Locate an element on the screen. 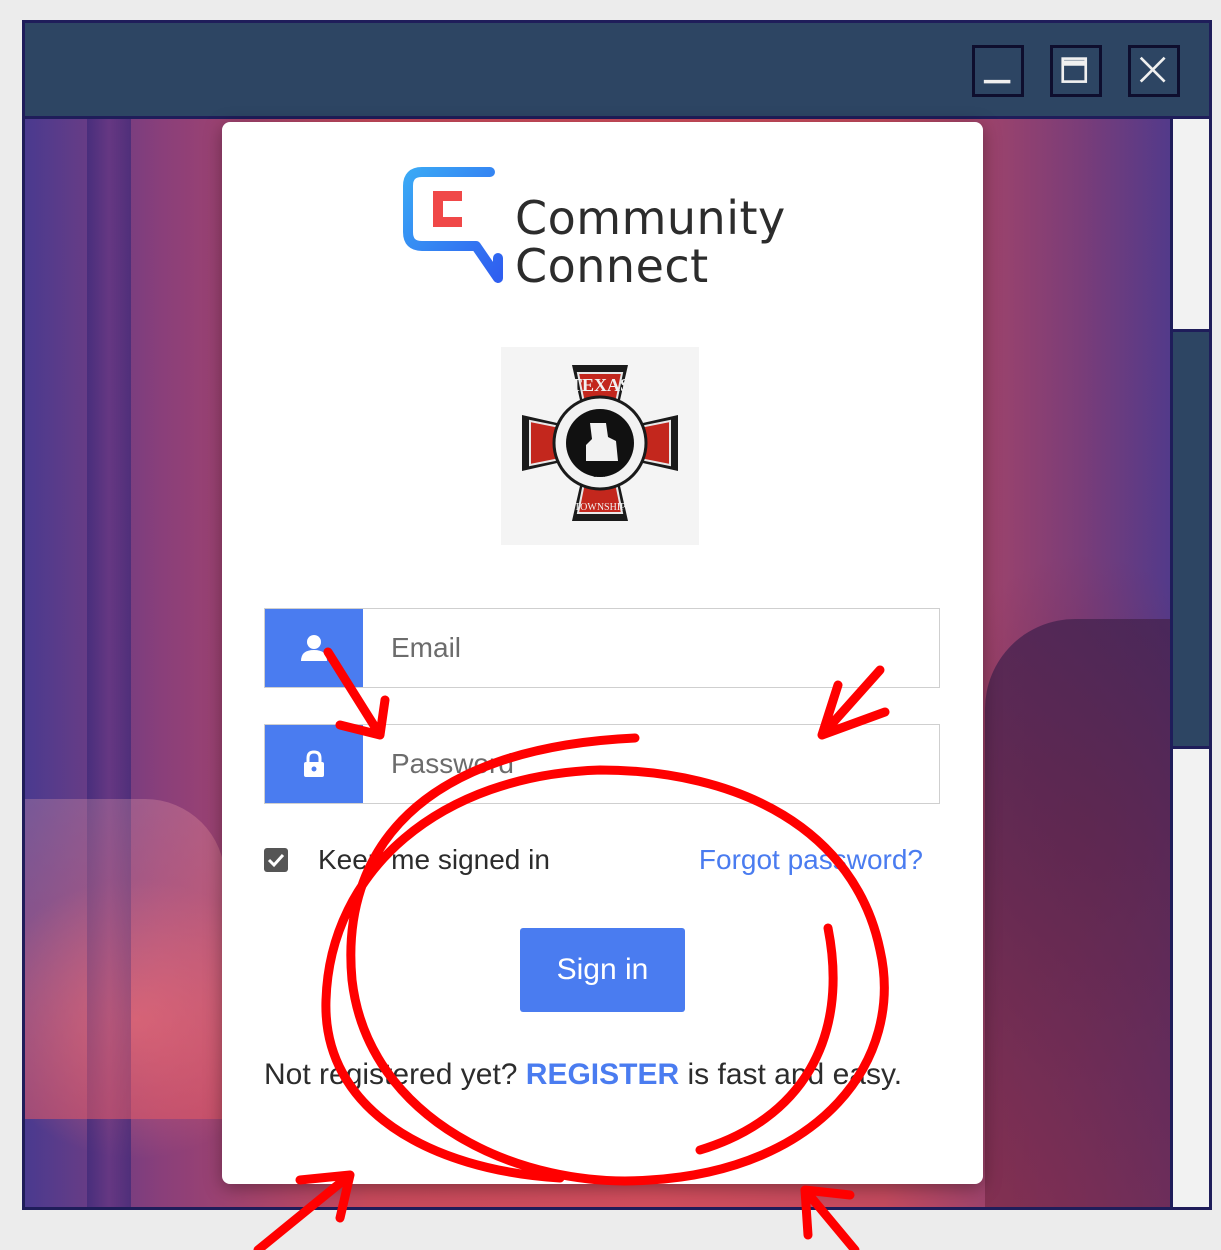  chat-bubble-c-logo-icon is located at coordinates (453, 225).